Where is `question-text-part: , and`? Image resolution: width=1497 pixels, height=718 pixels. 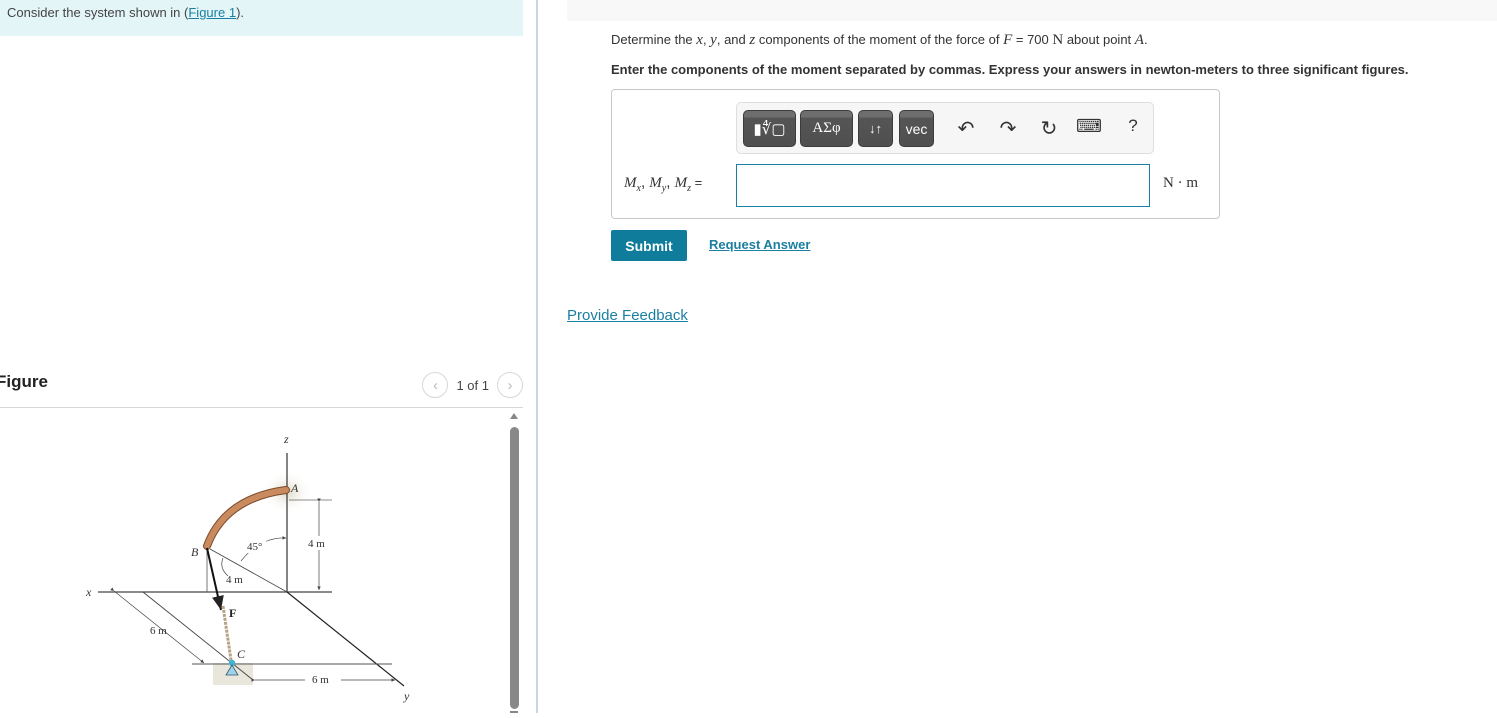 question-text-part: , and is located at coordinates (733, 39).